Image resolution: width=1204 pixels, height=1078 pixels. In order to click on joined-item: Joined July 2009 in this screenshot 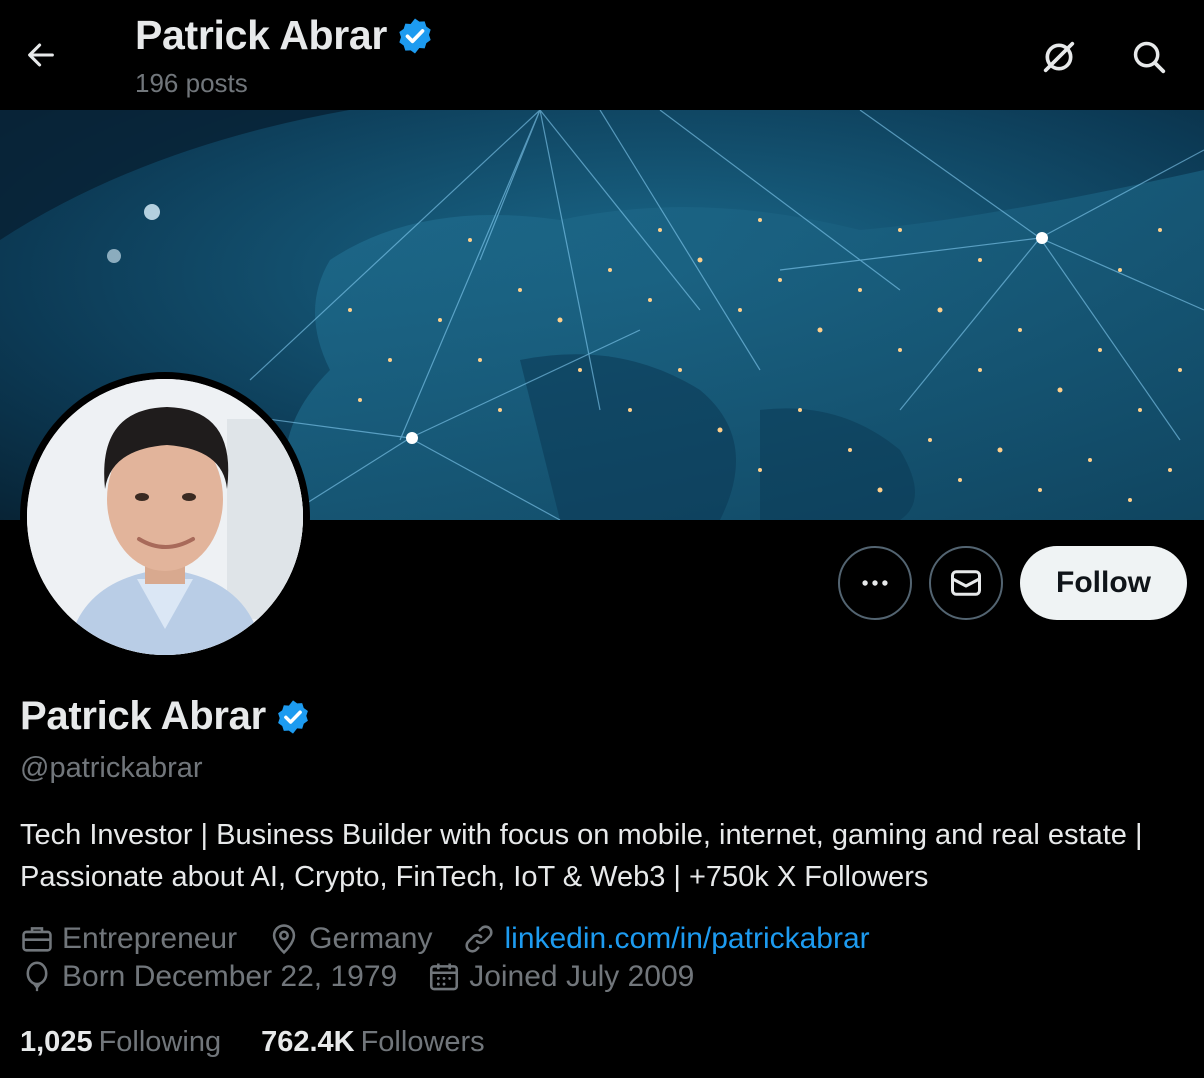, I will do `click(560, 977)`.